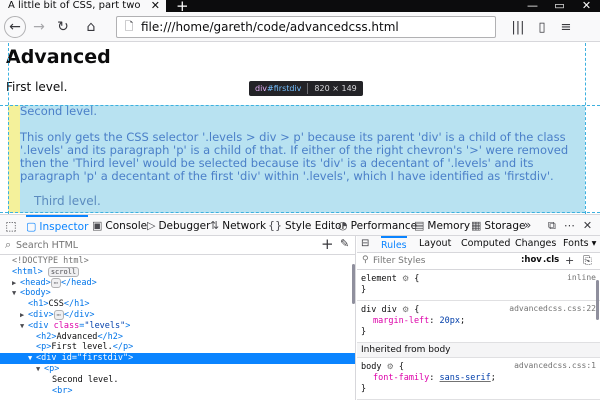  Describe the element at coordinates (63, 27) in the screenshot. I see `reload-button: ↻` at that location.